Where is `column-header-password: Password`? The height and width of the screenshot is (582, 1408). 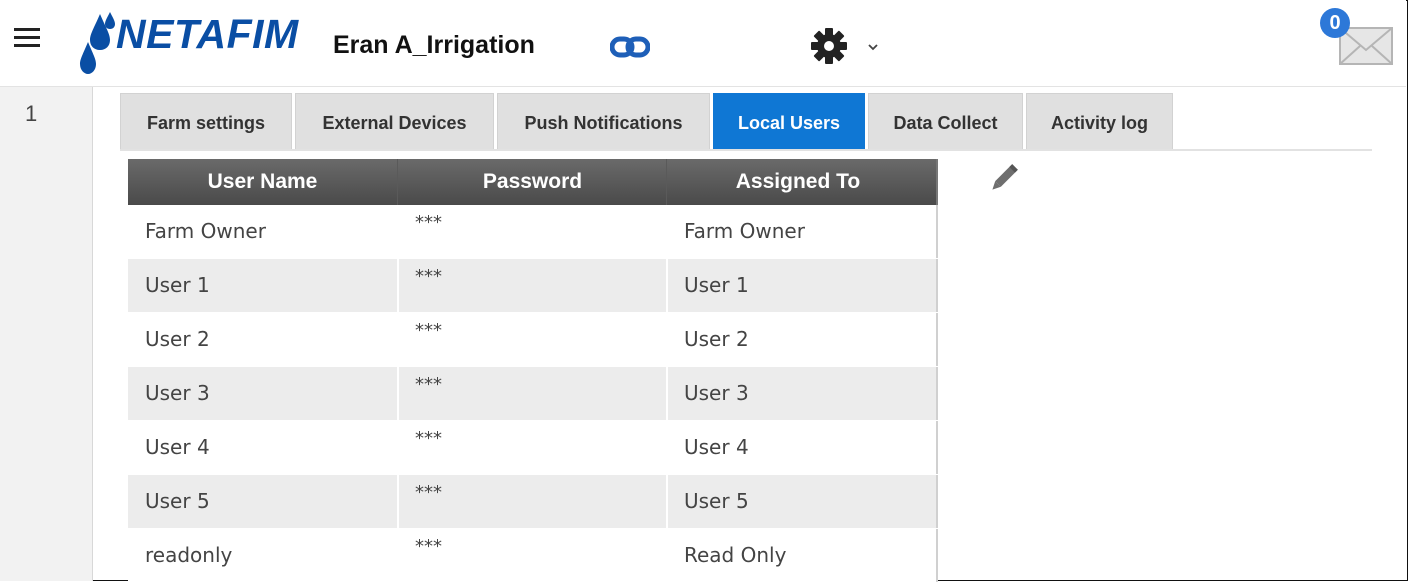
column-header-password: Password is located at coordinates (532, 182).